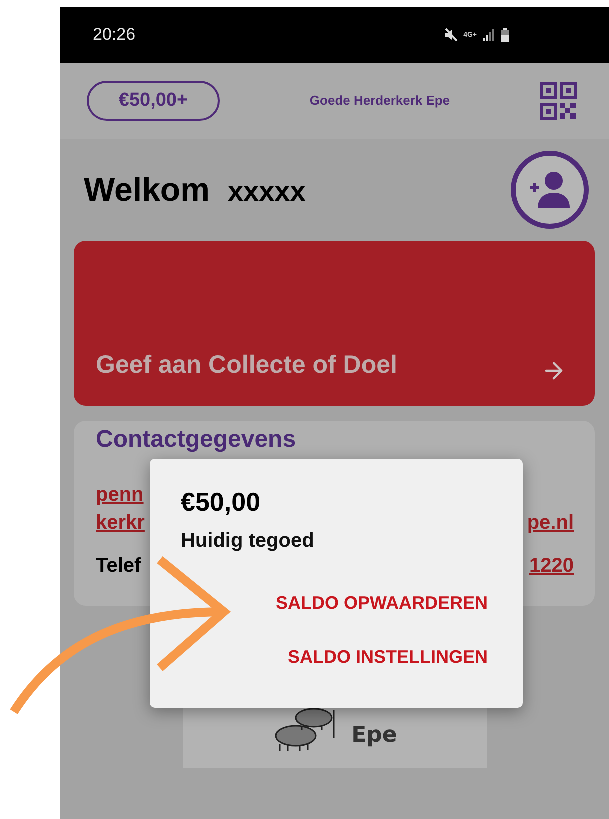 The height and width of the screenshot is (819, 609). I want to click on mute-icon, so click(451, 35).